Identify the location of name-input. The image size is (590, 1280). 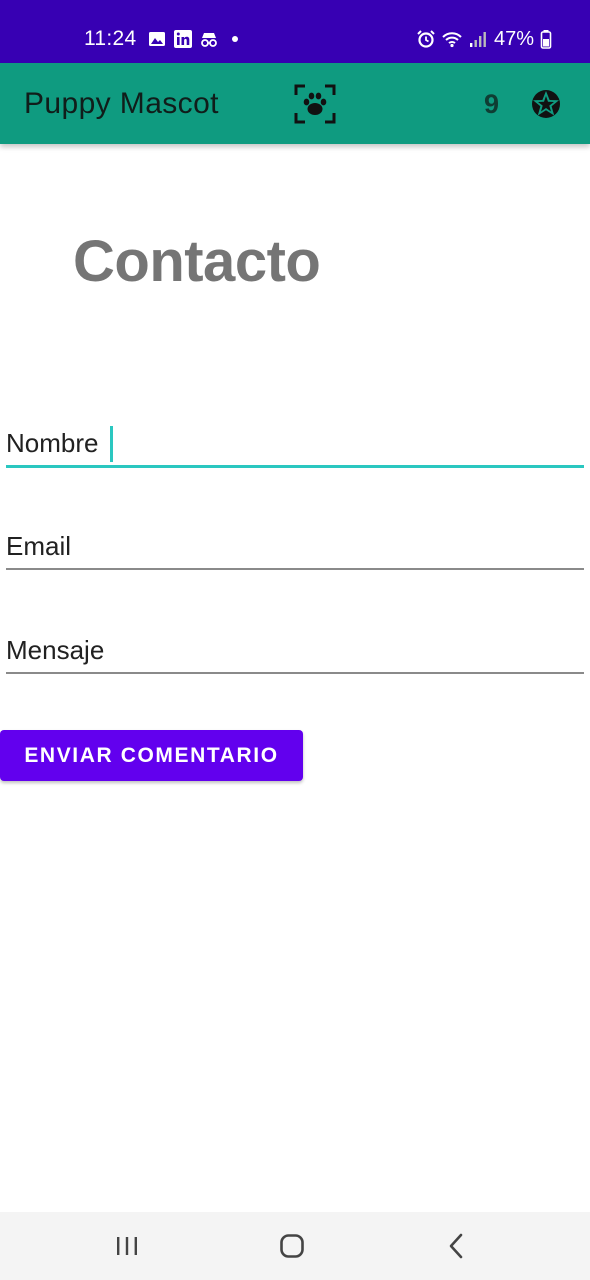
(295, 443).